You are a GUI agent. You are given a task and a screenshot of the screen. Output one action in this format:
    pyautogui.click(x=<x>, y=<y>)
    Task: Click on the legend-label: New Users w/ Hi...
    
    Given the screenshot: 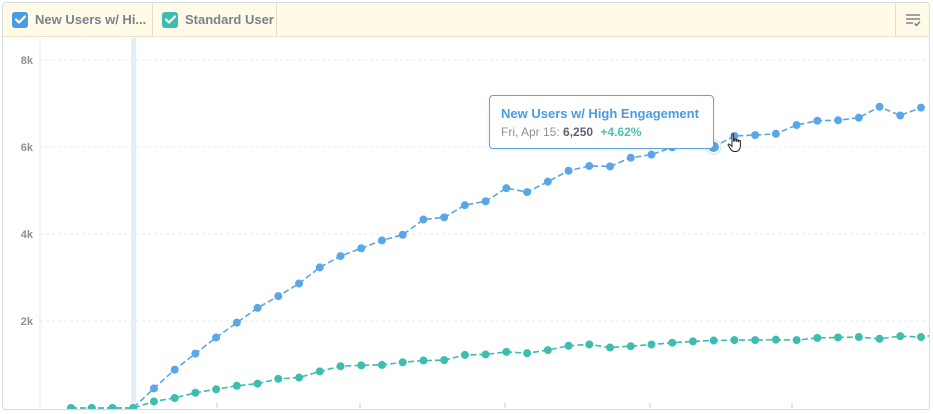 What is the action you would take?
    pyautogui.click(x=91, y=19)
    